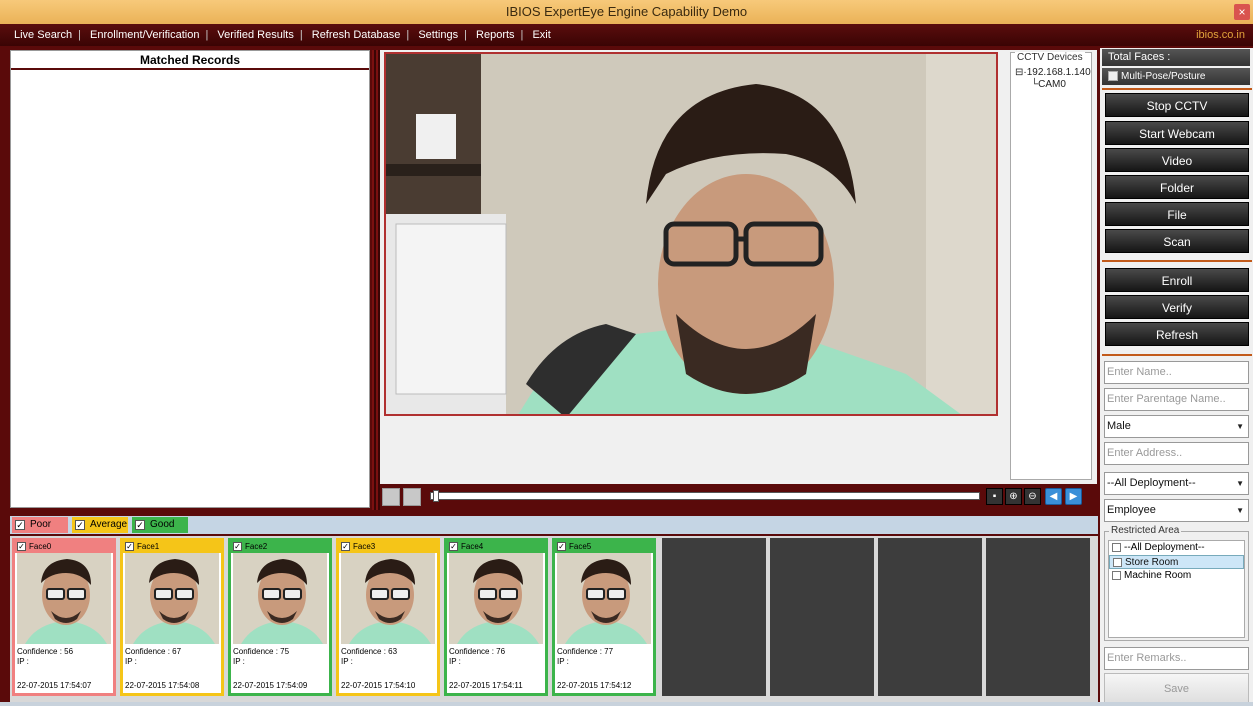 The height and width of the screenshot is (706, 1253). I want to click on save-frame-icon: ▪, so click(994, 496).